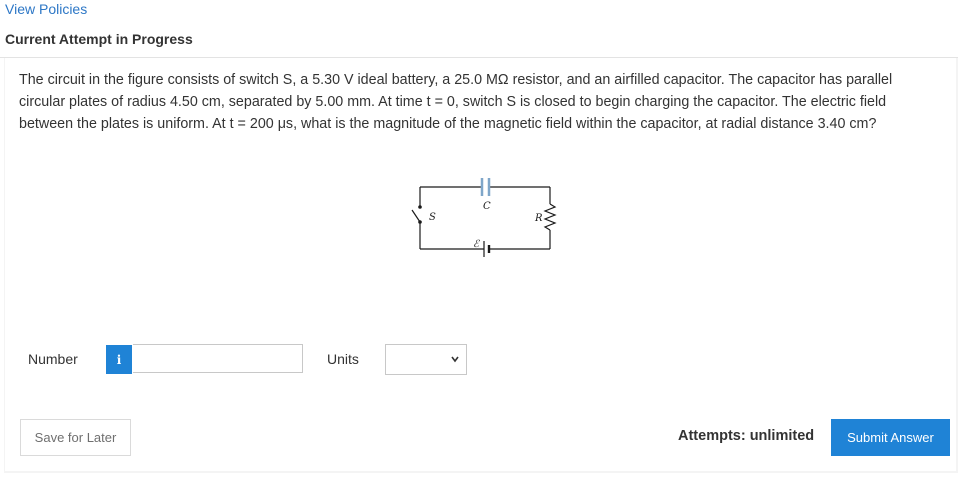  I want to click on submit-answer-button: Submit Answer, so click(890, 437).